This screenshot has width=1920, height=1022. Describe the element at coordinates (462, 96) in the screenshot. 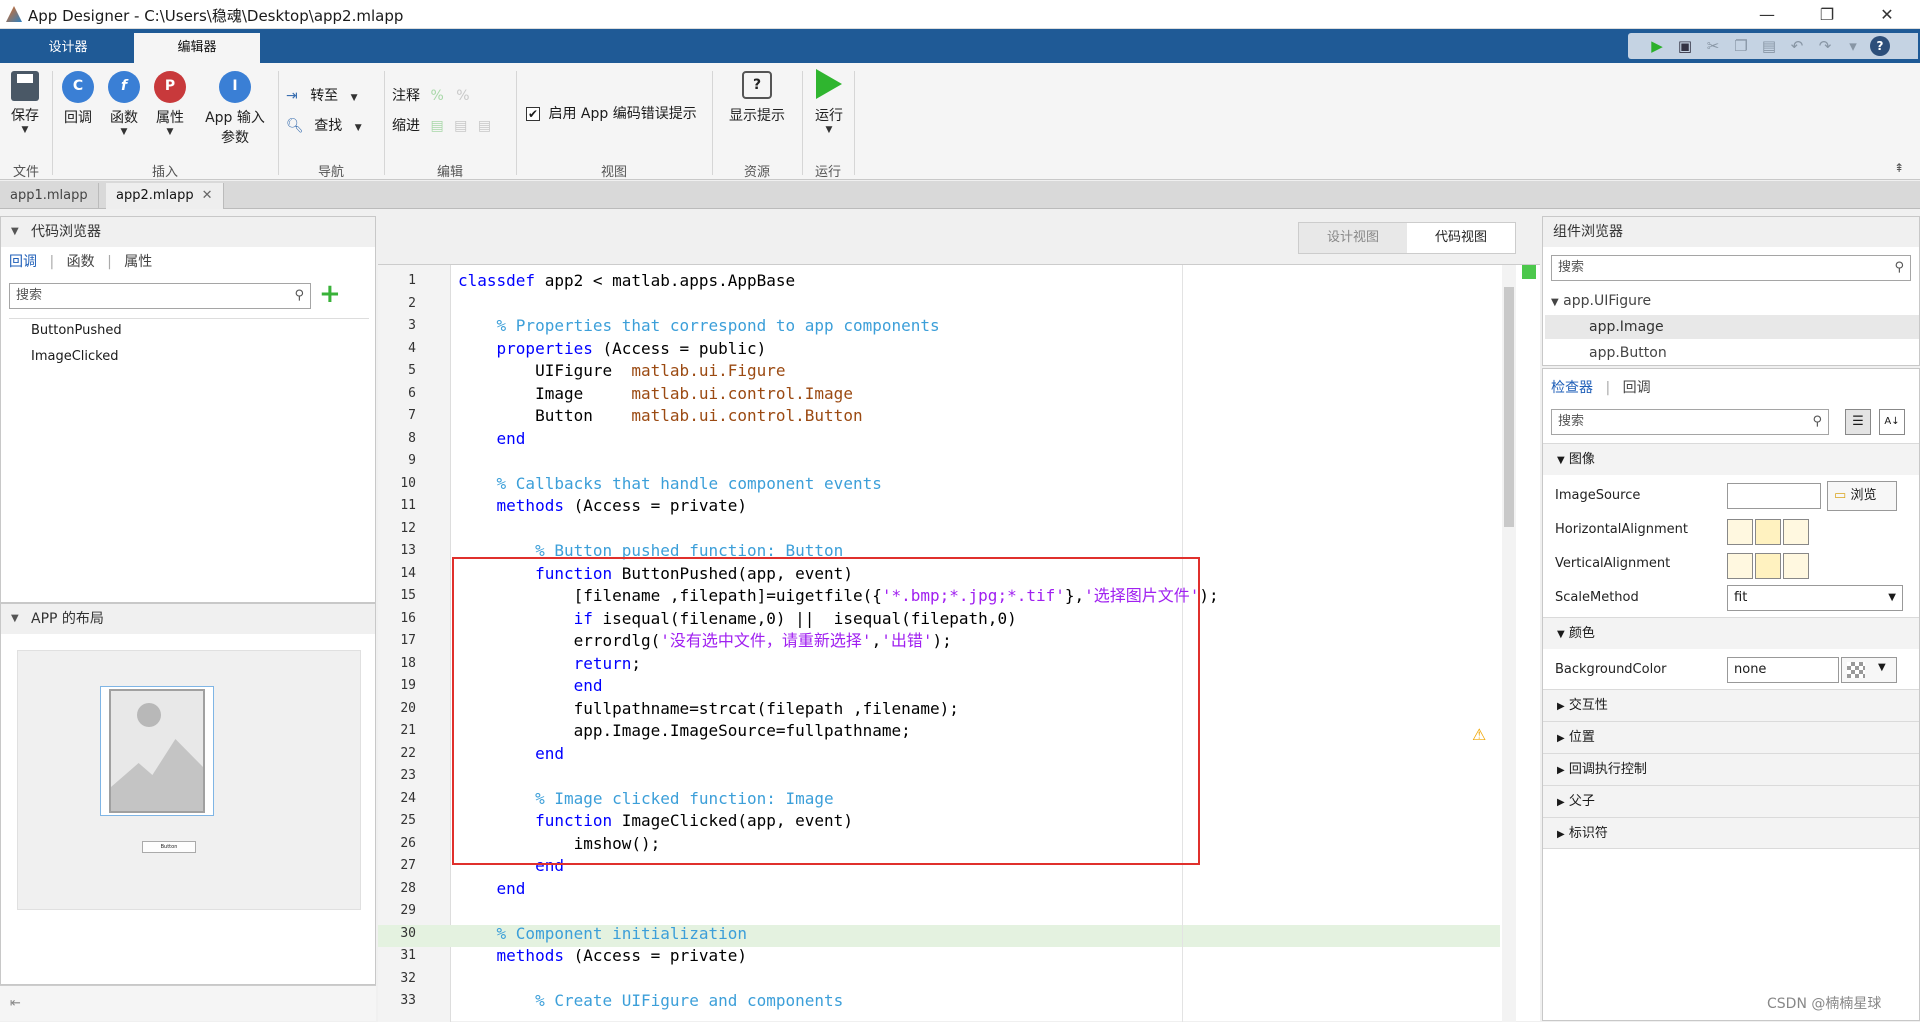

I see `uncomment-icon: %` at that location.